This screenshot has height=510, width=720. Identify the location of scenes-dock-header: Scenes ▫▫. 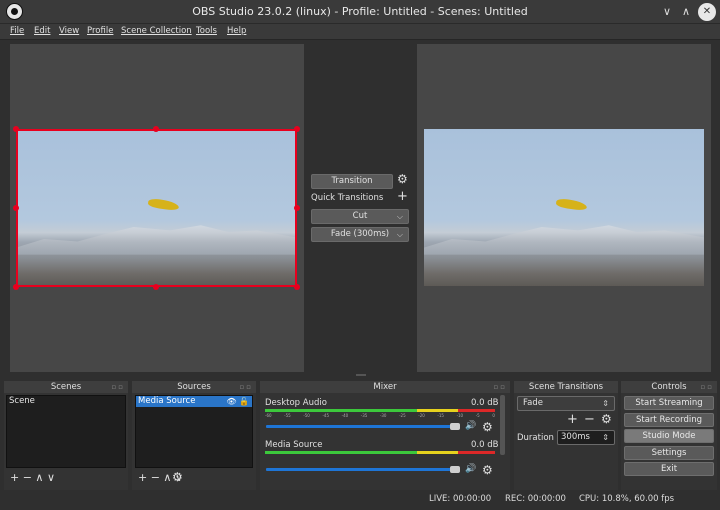
(66, 387).